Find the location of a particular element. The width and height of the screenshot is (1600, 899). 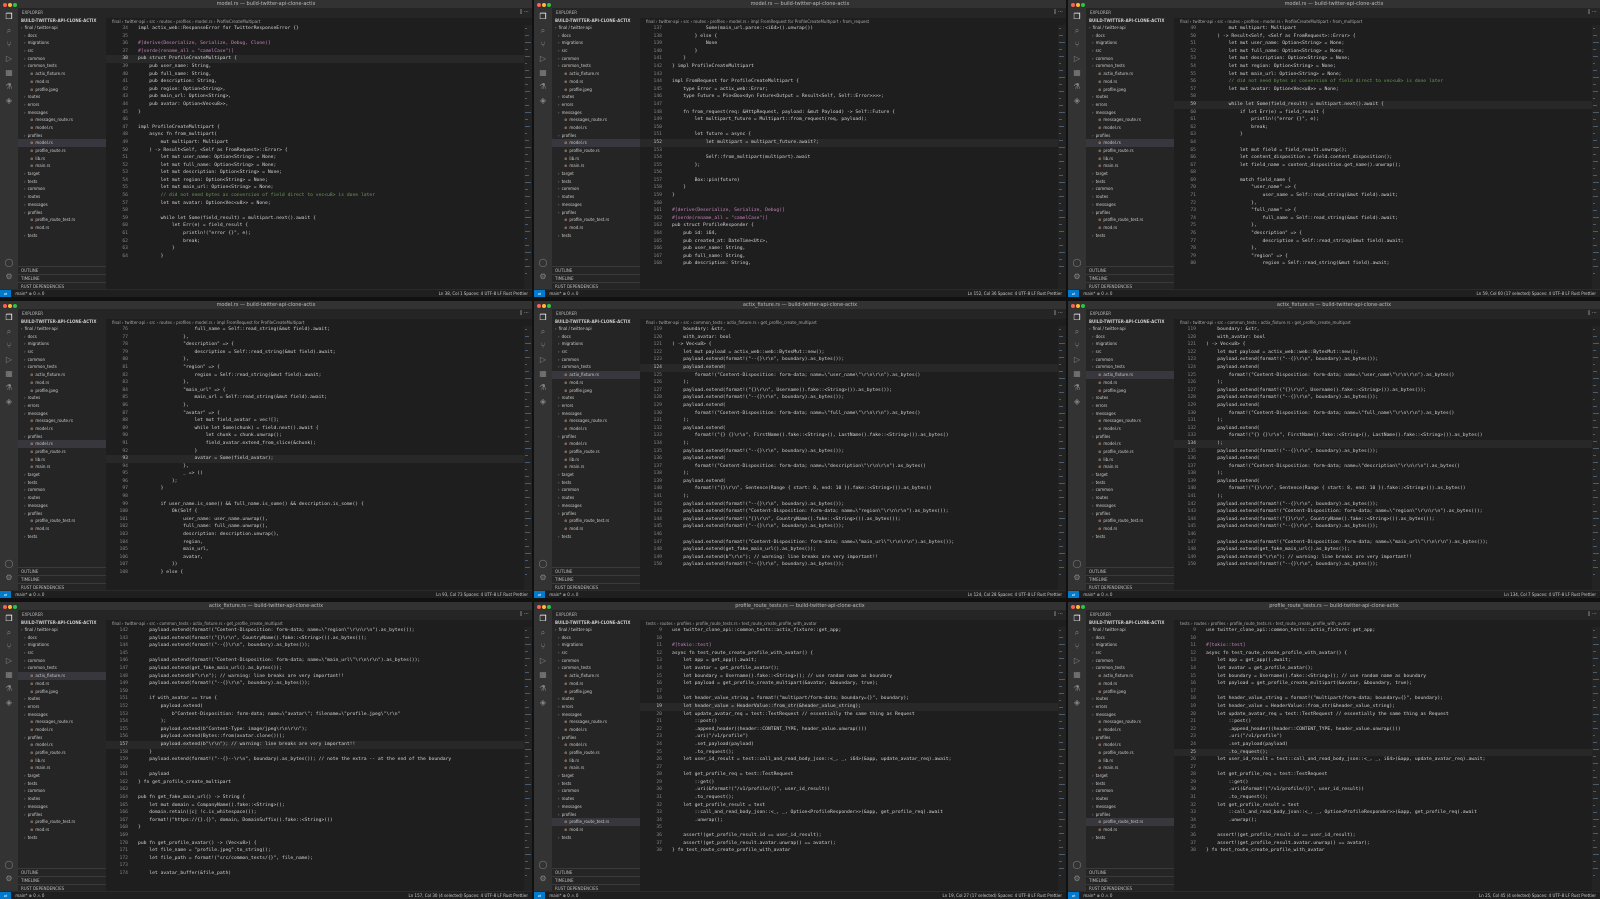

sidebar-section-header: OUTLINE is located at coordinates (62, 571).